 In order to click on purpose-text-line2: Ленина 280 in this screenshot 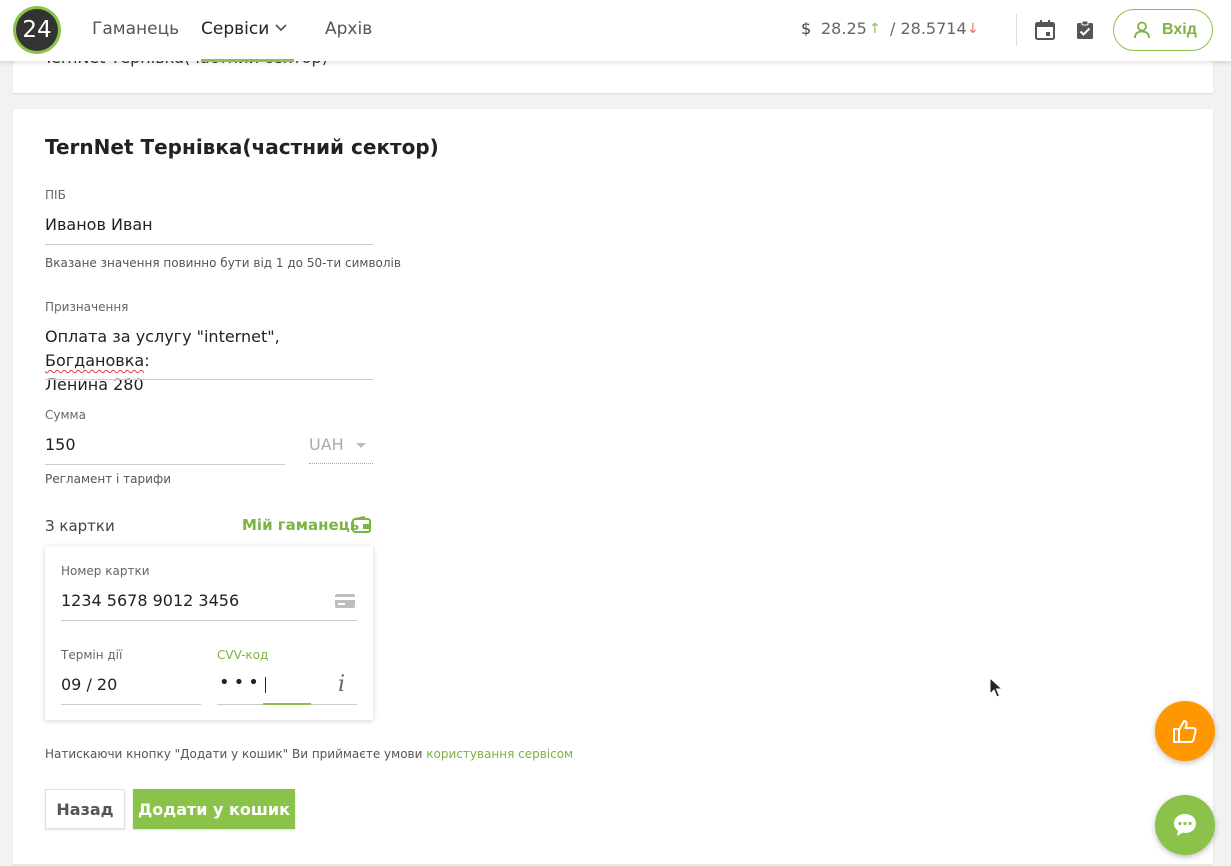, I will do `click(94, 384)`.